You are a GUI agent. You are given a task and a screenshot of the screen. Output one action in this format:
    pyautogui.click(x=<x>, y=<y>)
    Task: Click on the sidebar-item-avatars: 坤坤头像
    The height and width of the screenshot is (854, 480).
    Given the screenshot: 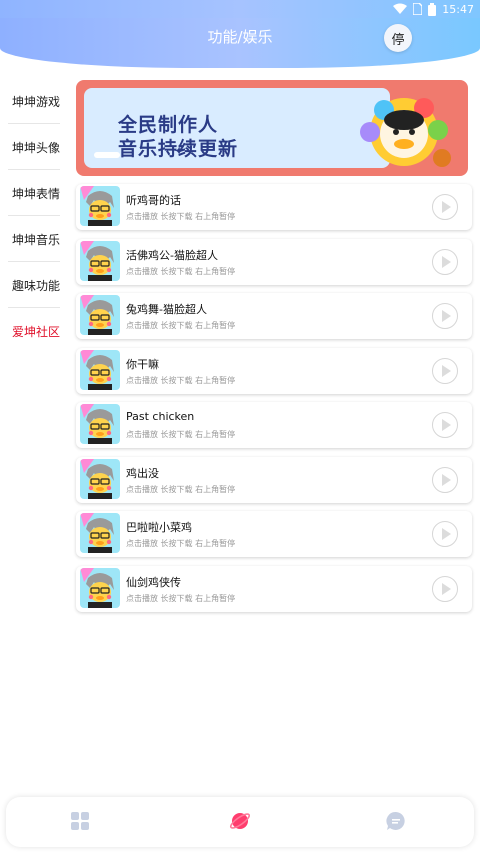 What is the action you would take?
    pyautogui.click(x=33, y=147)
    